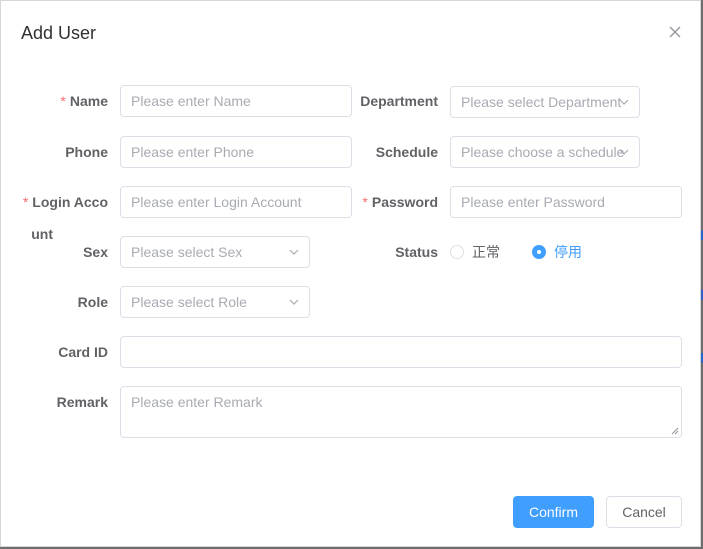  What do you see at coordinates (42, 234) in the screenshot?
I see `login-account-label-wrap: unt` at bounding box center [42, 234].